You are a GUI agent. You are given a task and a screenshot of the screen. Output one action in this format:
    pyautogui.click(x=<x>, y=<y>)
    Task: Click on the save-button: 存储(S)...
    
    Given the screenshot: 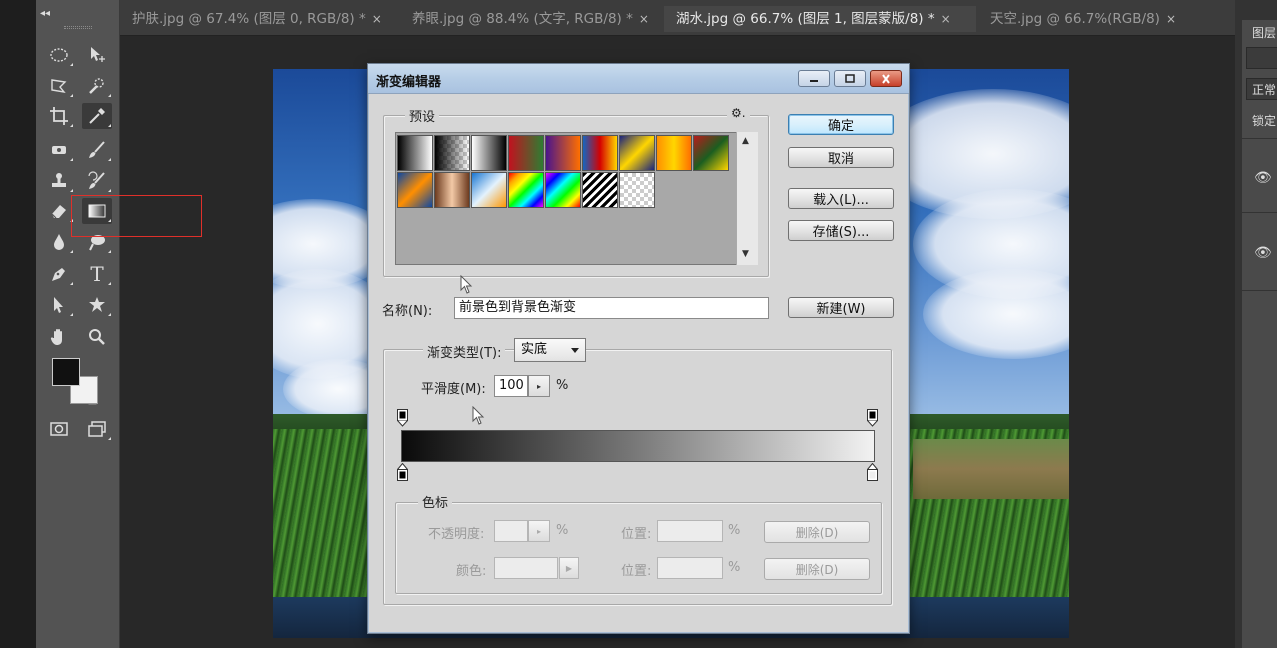 What is the action you would take?
    pyautogui.click(x=841, y=230)
    